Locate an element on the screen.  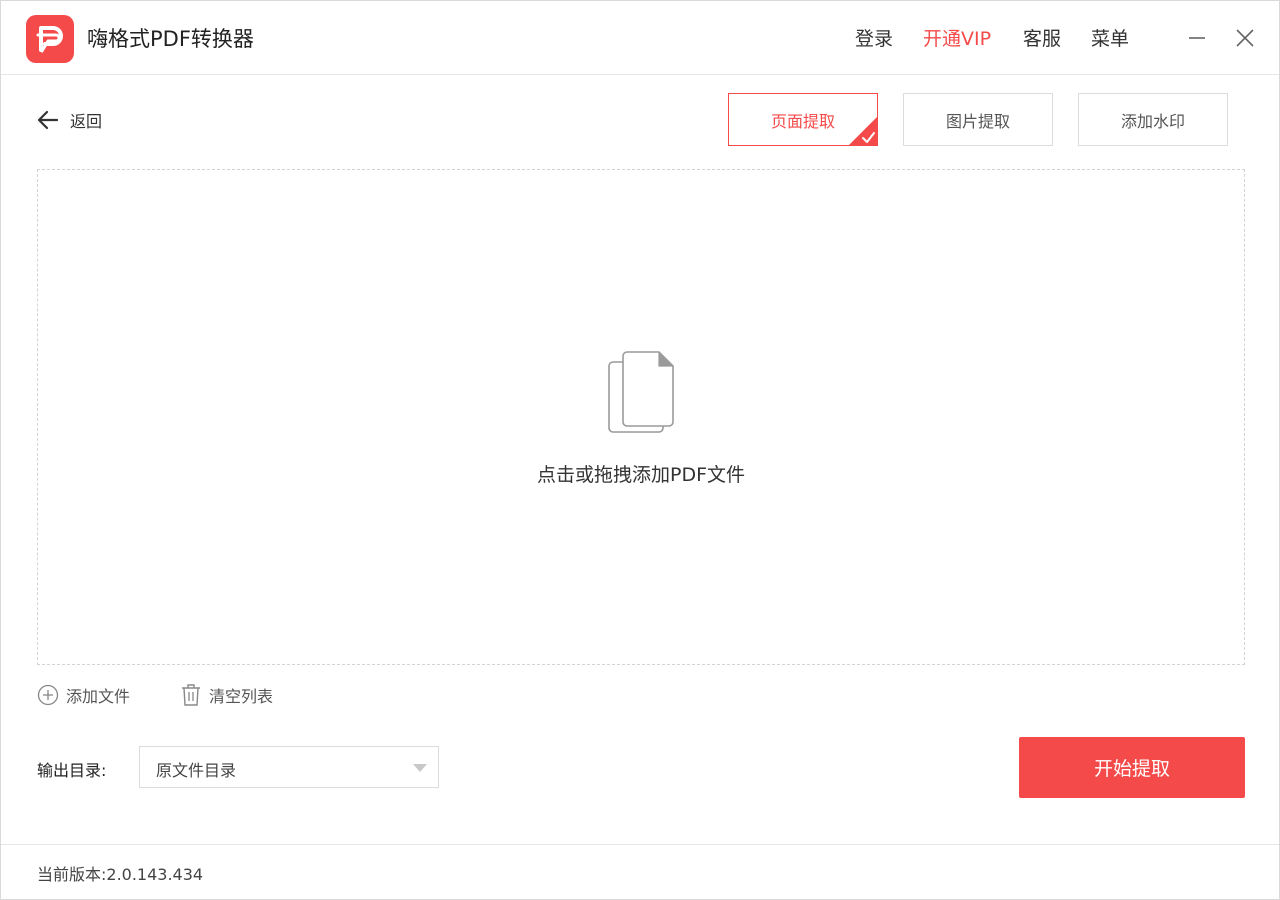
tab-label: 图片提取 is located at coordinates (977, 121).